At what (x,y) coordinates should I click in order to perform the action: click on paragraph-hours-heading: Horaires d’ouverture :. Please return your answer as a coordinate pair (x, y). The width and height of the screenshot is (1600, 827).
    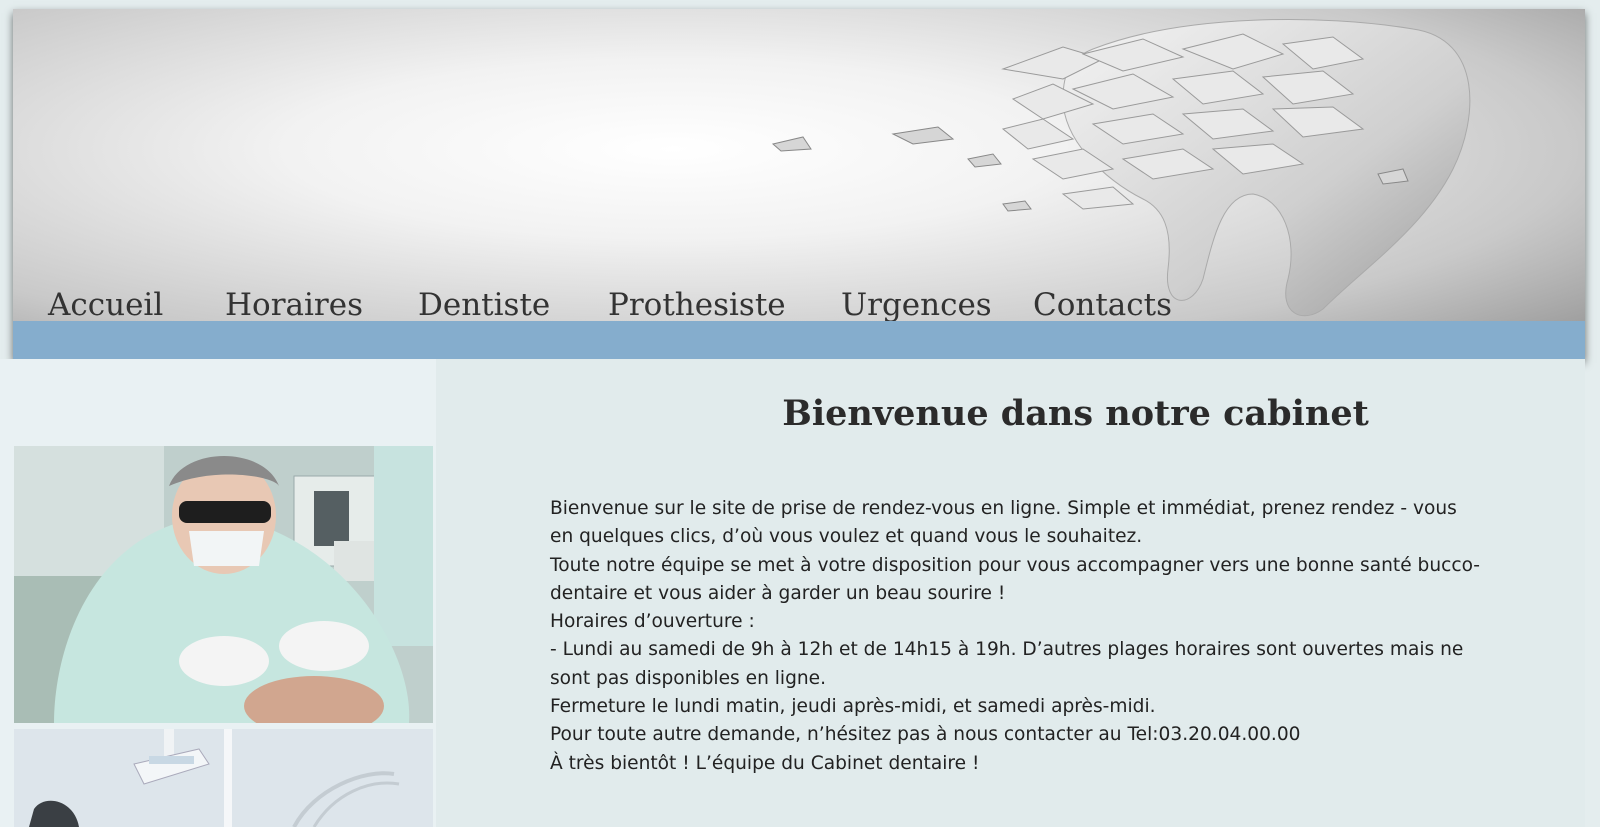
    Looking at the image, I should click on (652, 622).